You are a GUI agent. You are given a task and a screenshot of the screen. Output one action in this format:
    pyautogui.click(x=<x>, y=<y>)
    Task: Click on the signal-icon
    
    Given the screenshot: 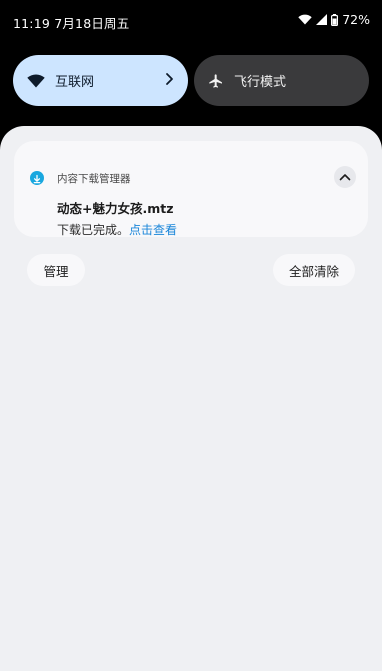 What is the action you would take?
    pyautogui.click(x=322, y=19)
    